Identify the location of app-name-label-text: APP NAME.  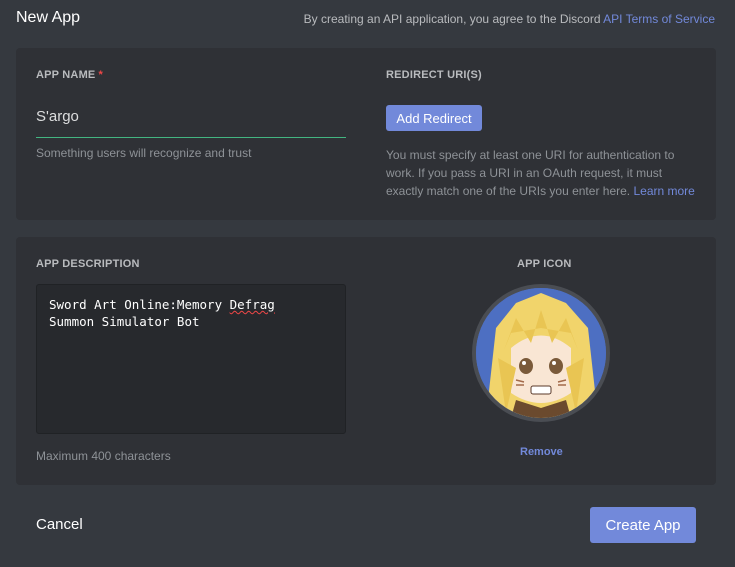
(66, 75).